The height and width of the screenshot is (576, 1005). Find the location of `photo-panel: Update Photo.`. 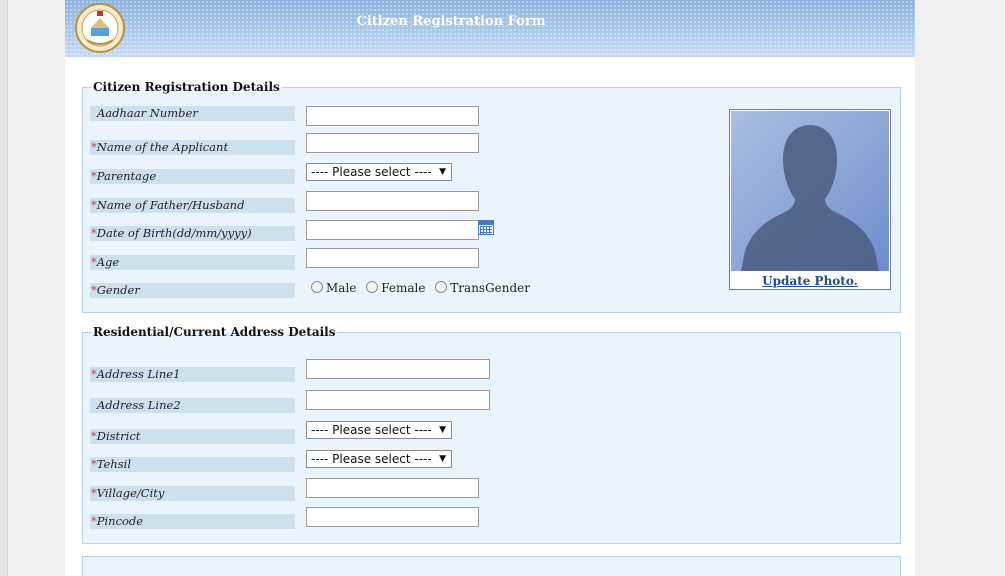

photo-panel: Update Photo. is located at coordinates (810, 199).